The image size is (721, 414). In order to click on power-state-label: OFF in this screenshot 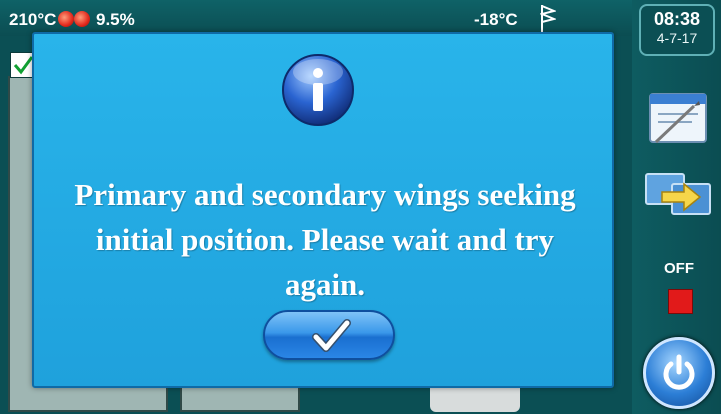, I will do `click(679, 268)`.